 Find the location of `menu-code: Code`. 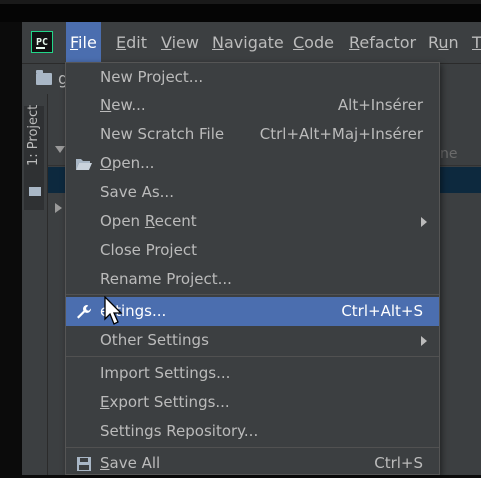

menu-code: Code is located at coordinates (313, 42).